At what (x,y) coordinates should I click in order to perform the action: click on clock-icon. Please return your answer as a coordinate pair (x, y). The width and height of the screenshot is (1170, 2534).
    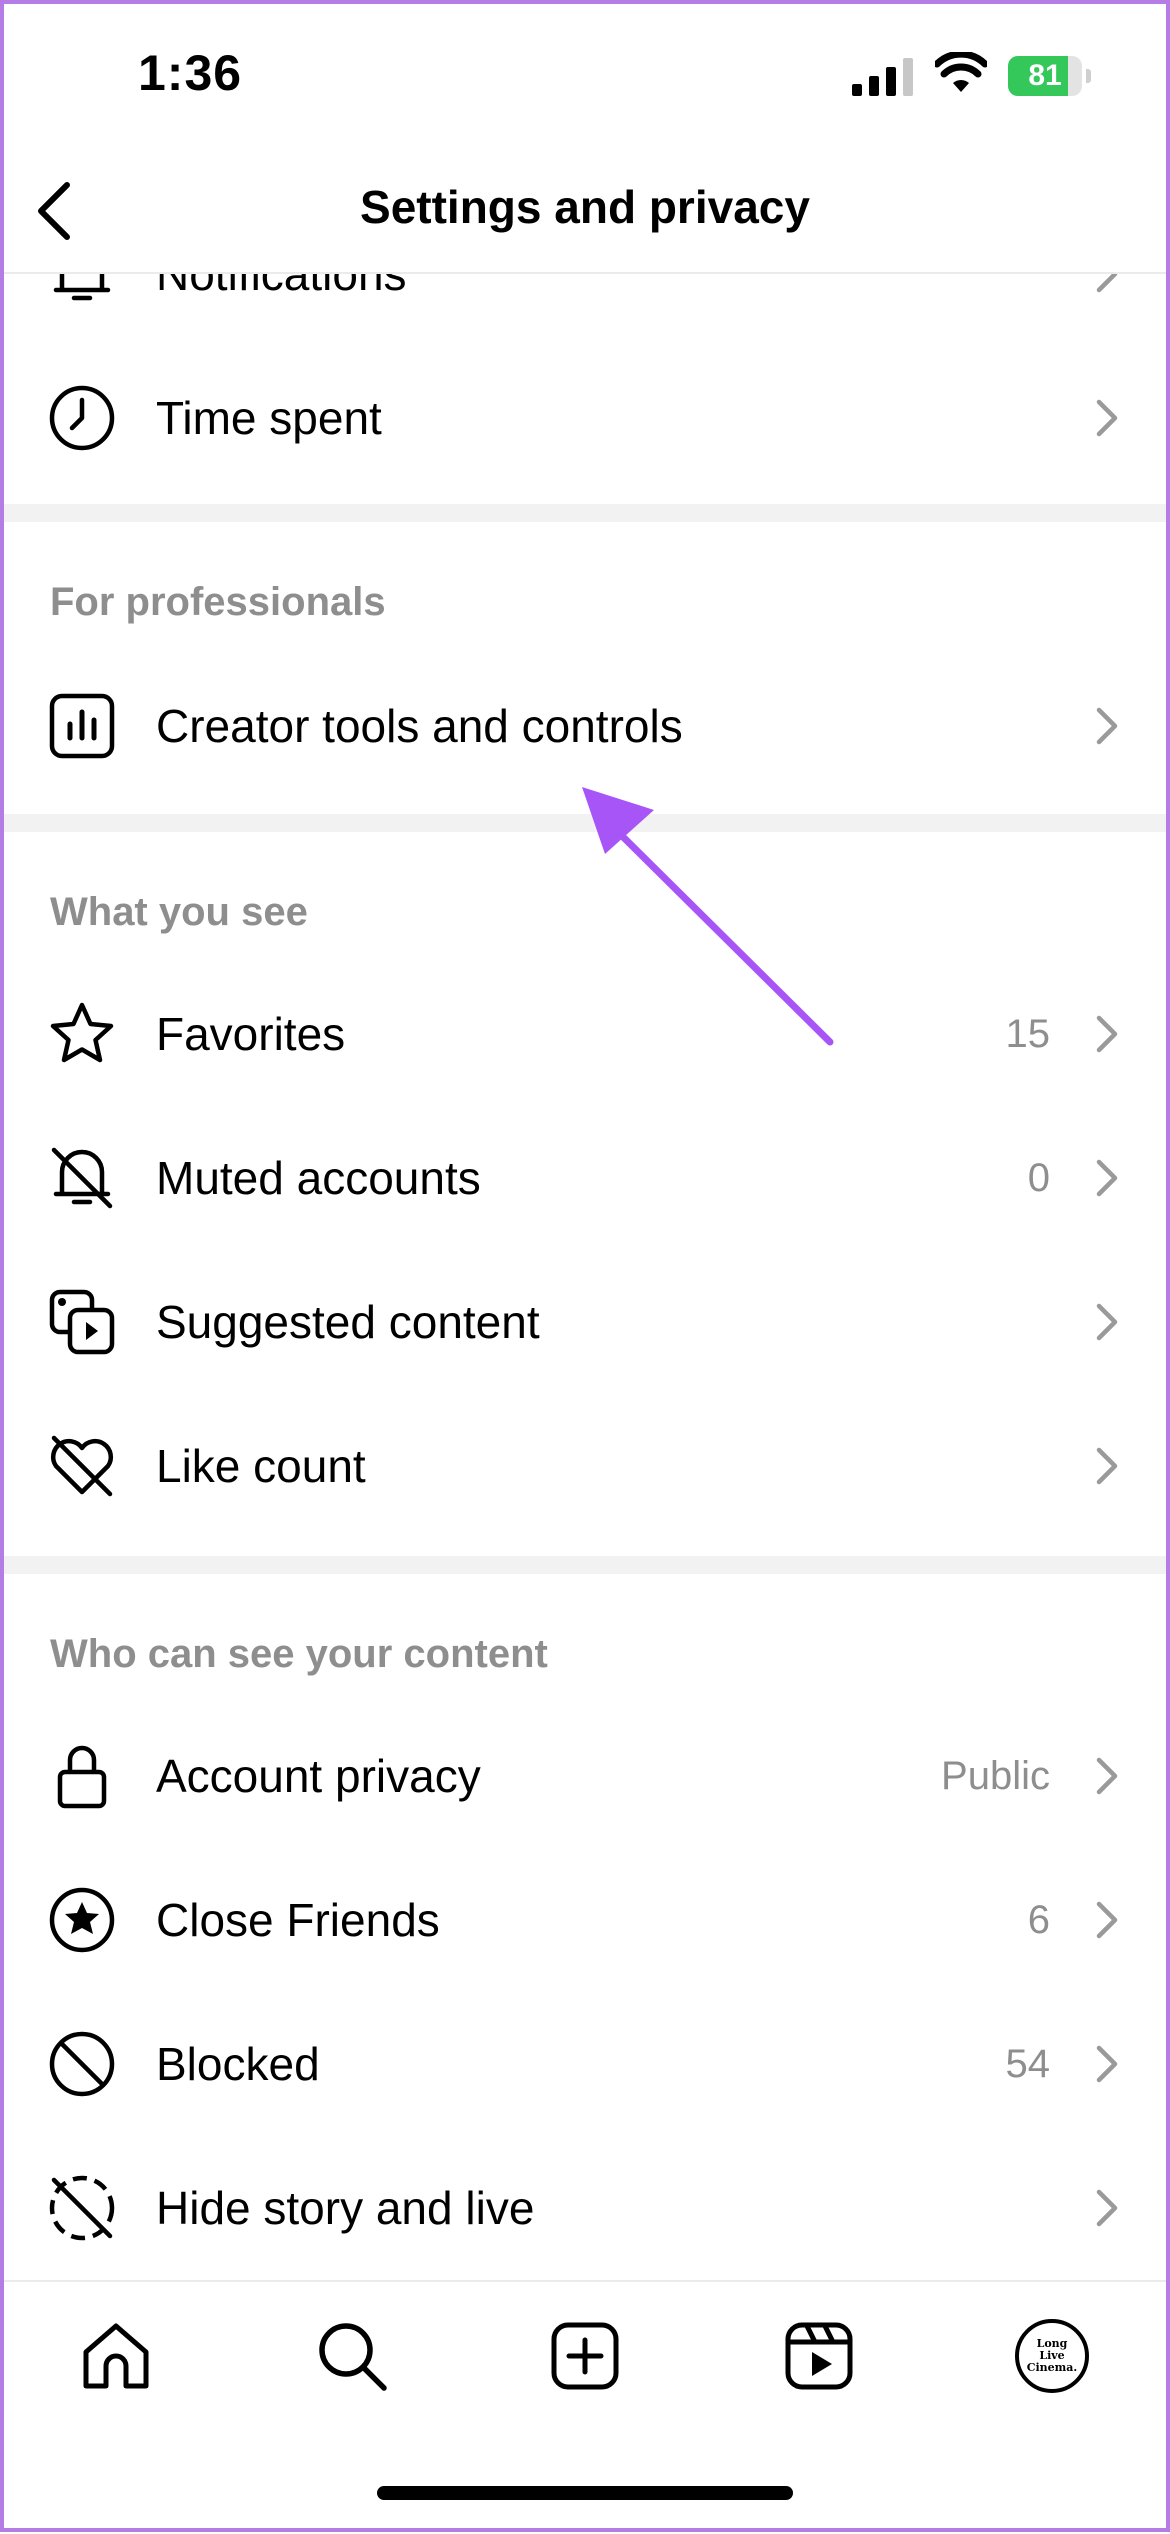
    Looking at the image, I should click on (82, 418).